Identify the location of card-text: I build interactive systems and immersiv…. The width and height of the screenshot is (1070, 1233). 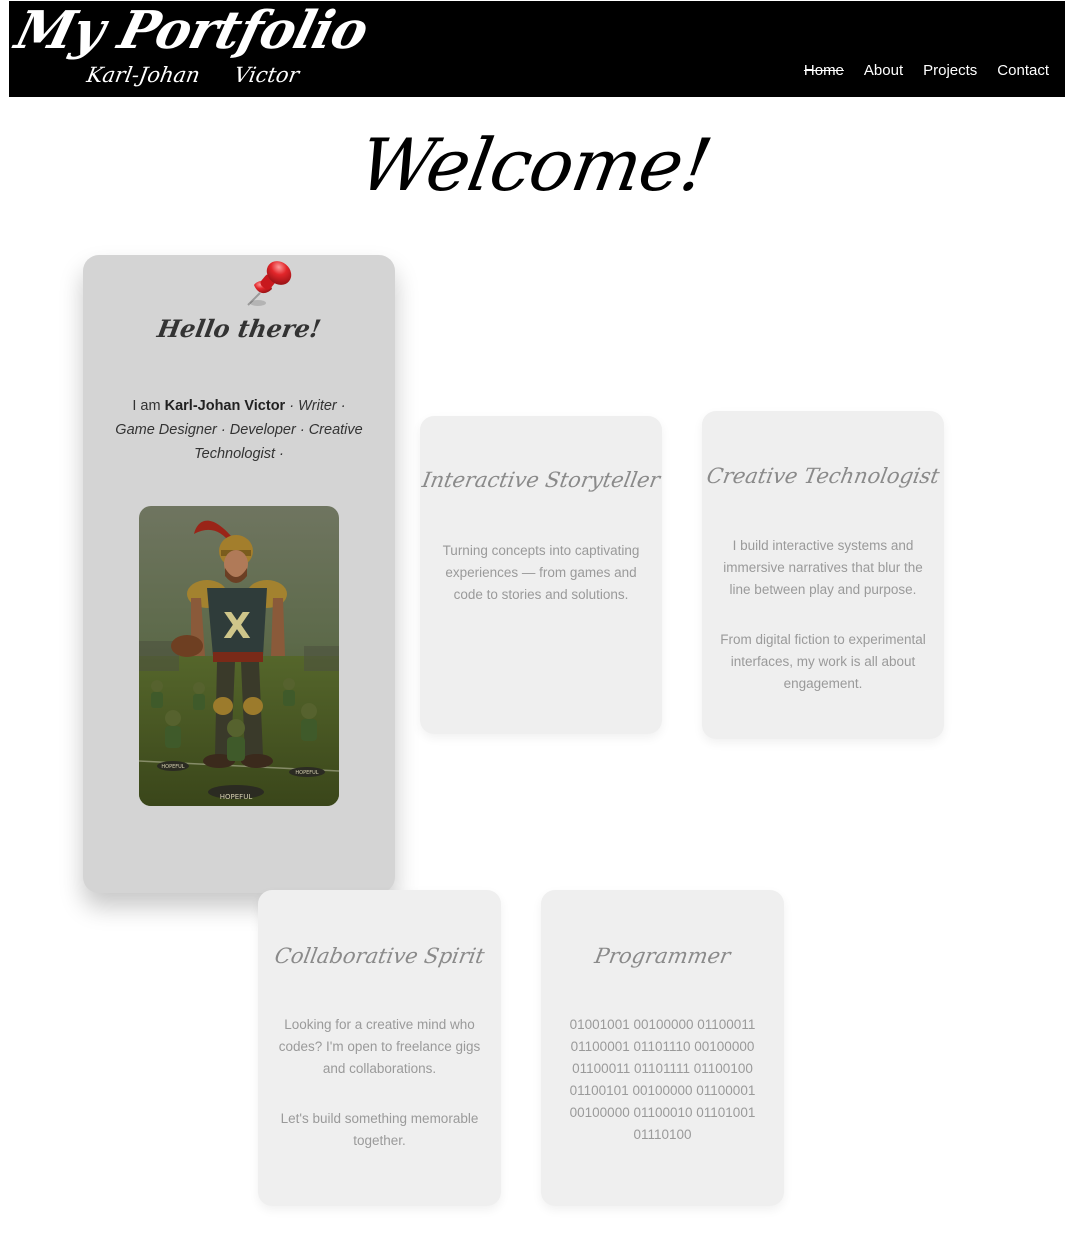
(823, 567).